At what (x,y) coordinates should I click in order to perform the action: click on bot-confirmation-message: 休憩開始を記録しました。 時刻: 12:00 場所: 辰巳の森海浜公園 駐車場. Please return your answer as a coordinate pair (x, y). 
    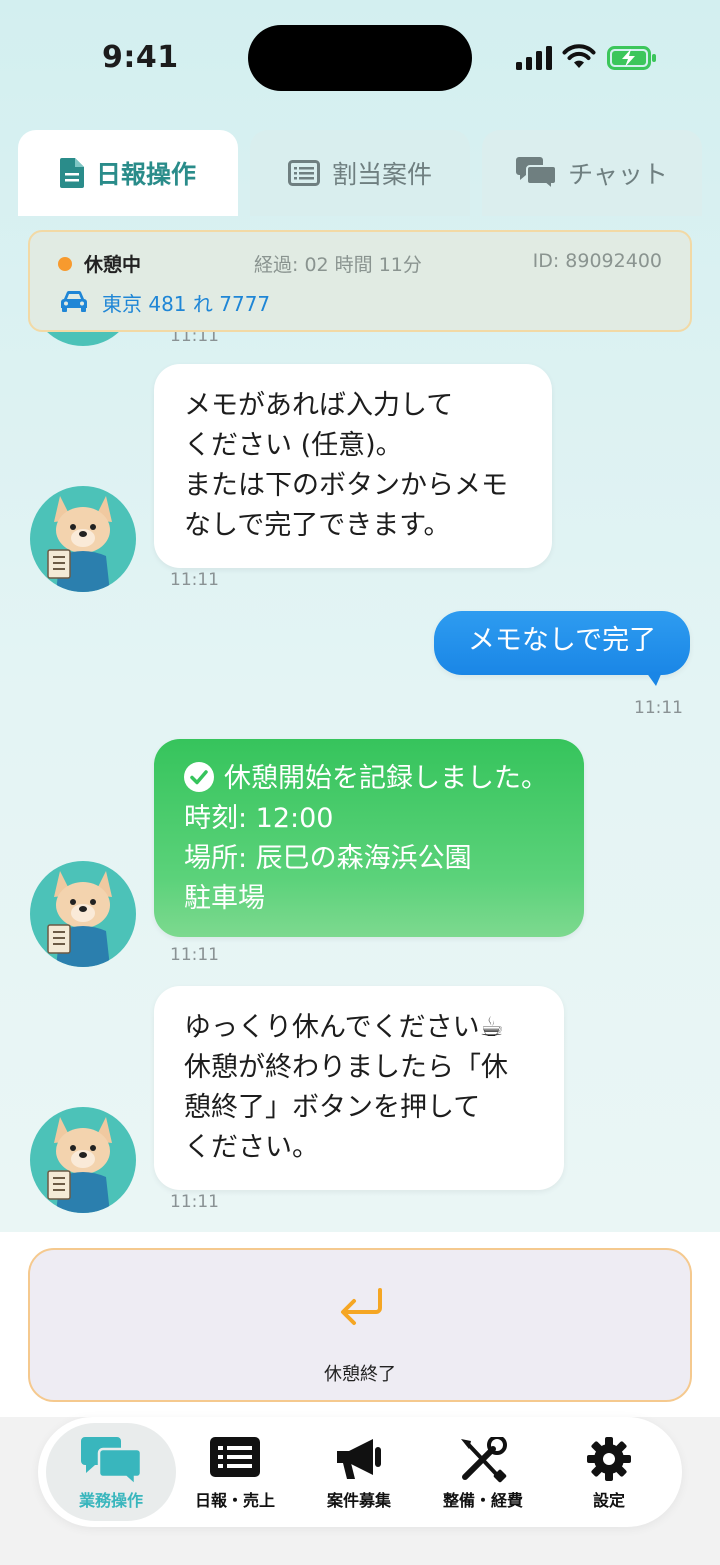
    Looking at the image, I should click on (369, 838).